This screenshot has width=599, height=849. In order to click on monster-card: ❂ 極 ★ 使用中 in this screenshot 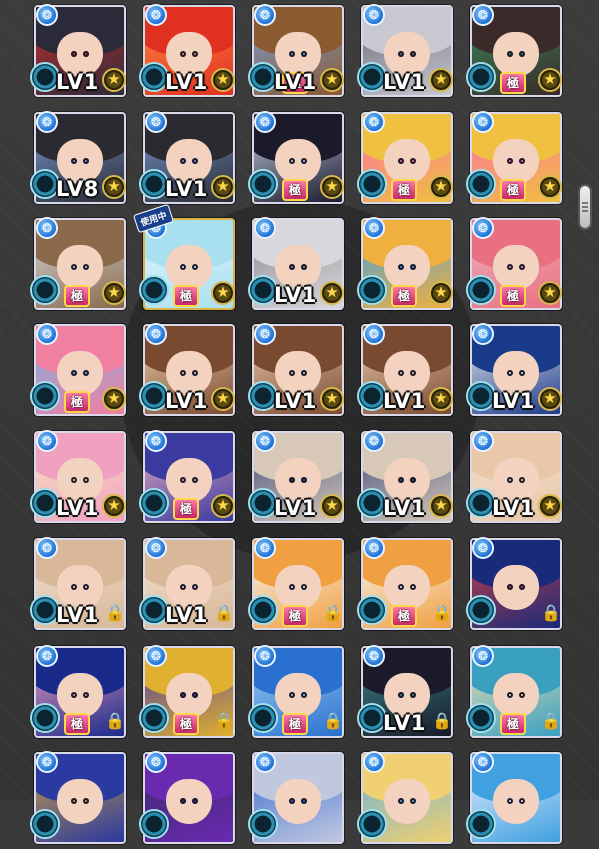, I will do `click(183, 259)`.